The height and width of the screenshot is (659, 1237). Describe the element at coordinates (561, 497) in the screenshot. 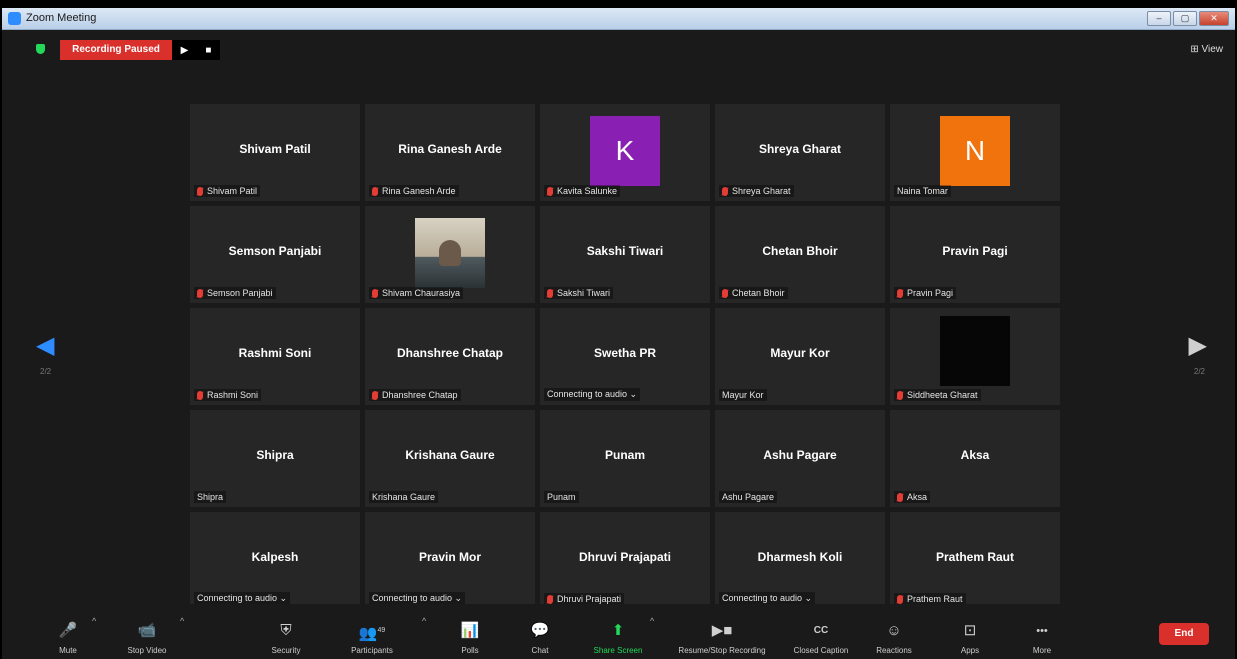

I see `participant-label-text: Punam` at that location.